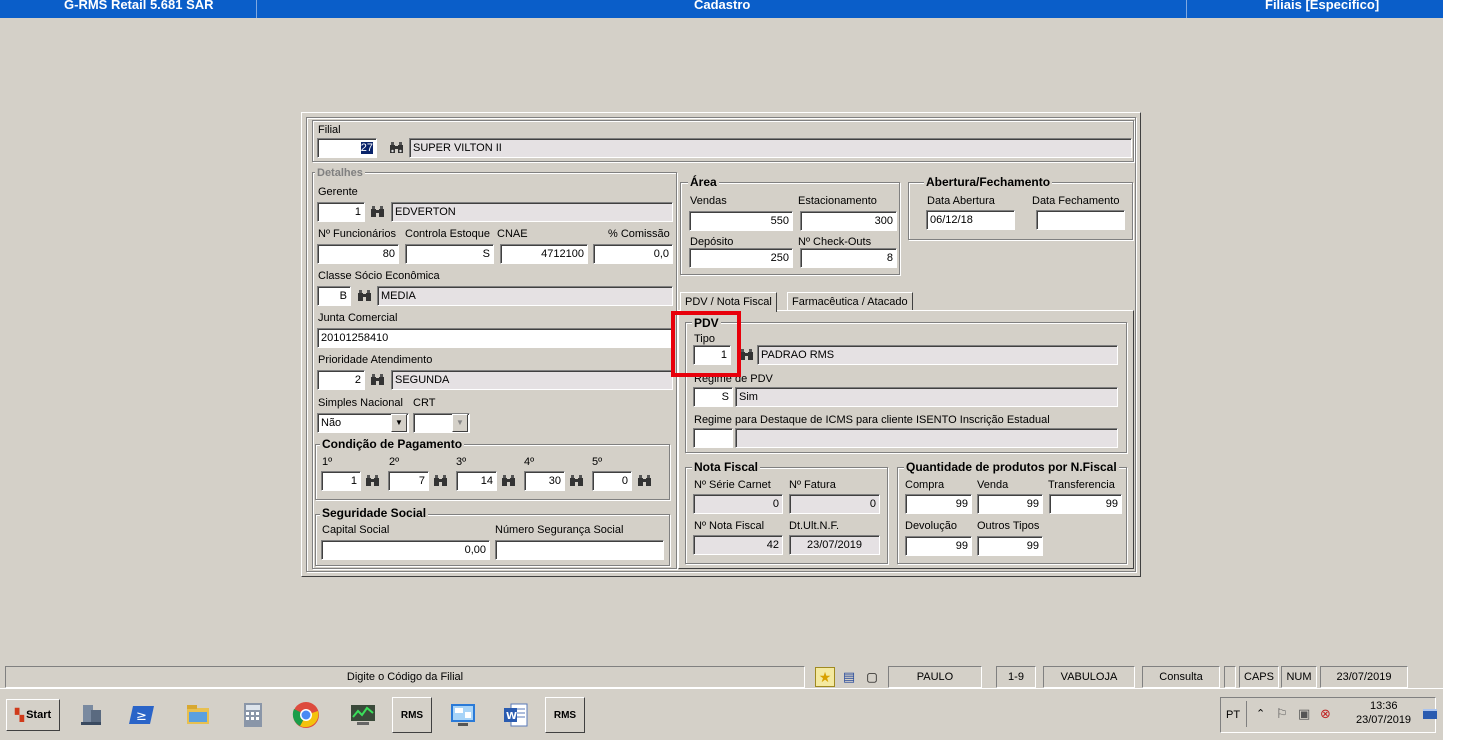 This screenshot has height=740, width=1473. Describe the element at coordinates (1260, 713) in the screenshot. I see `tray-expand-icon: ⌃` at that location.